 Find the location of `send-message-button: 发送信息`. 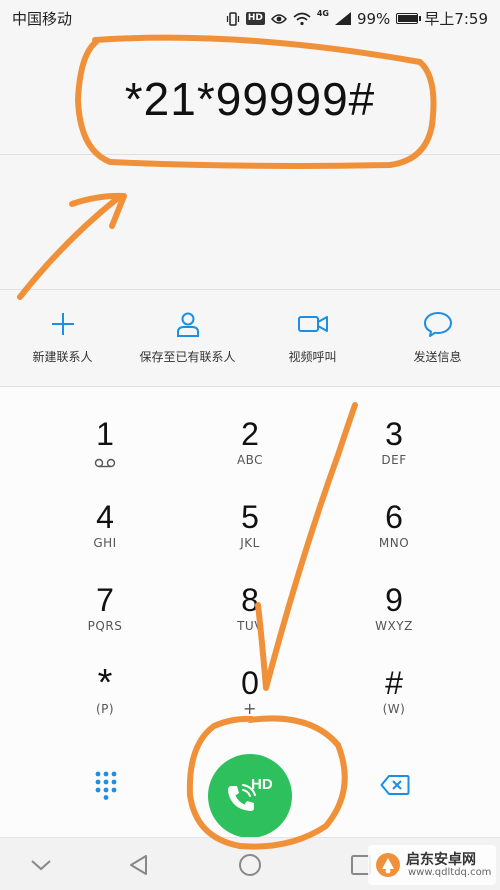

send-message-button: 发送信息 is located at coordinates (437, 336).